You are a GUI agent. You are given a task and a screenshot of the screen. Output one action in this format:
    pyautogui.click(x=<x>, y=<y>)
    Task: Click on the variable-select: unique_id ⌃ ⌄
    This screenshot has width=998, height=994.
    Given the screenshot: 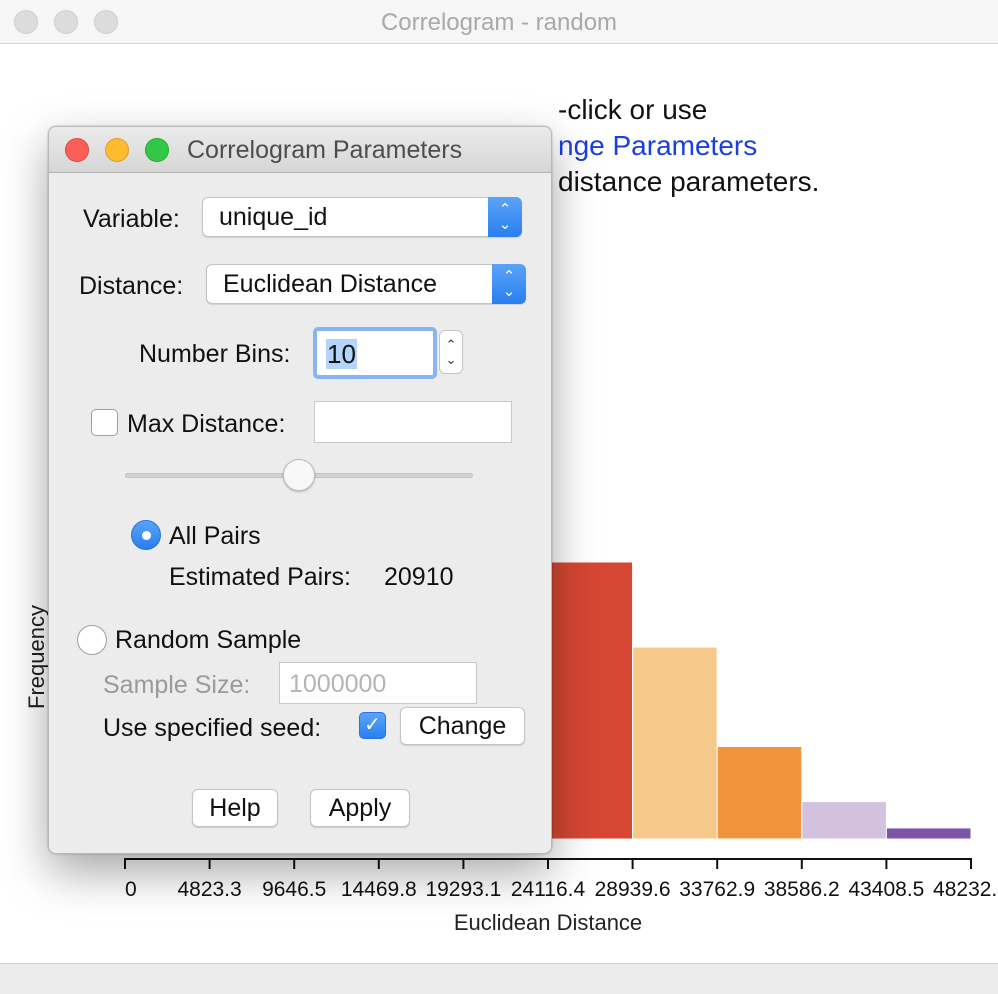 What is the action you would take?
    pyautogui.click(x=362, y=217)
    